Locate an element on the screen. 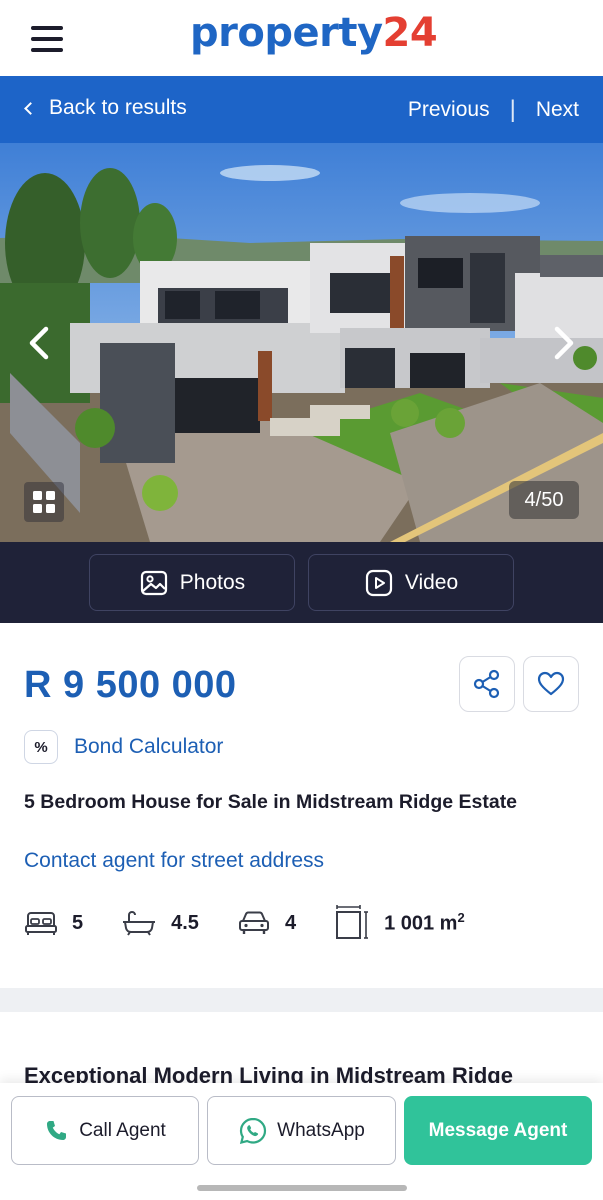  property-features: 5 4.5 4 1 001 m2 is located at coordinates (263, 923).